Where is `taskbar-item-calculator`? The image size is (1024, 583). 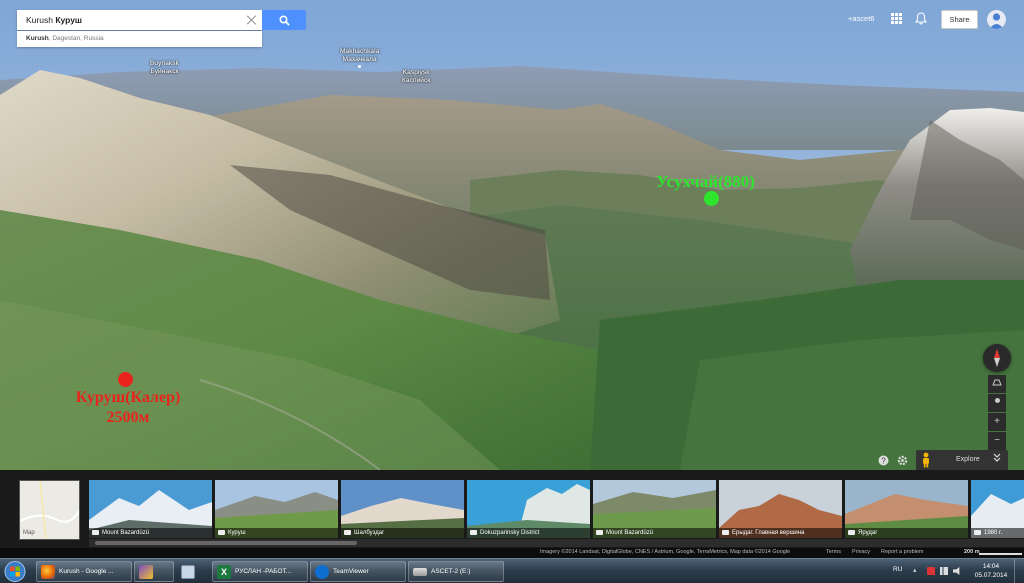
taskbar-item-calculator is located at coordinates (191, 571).